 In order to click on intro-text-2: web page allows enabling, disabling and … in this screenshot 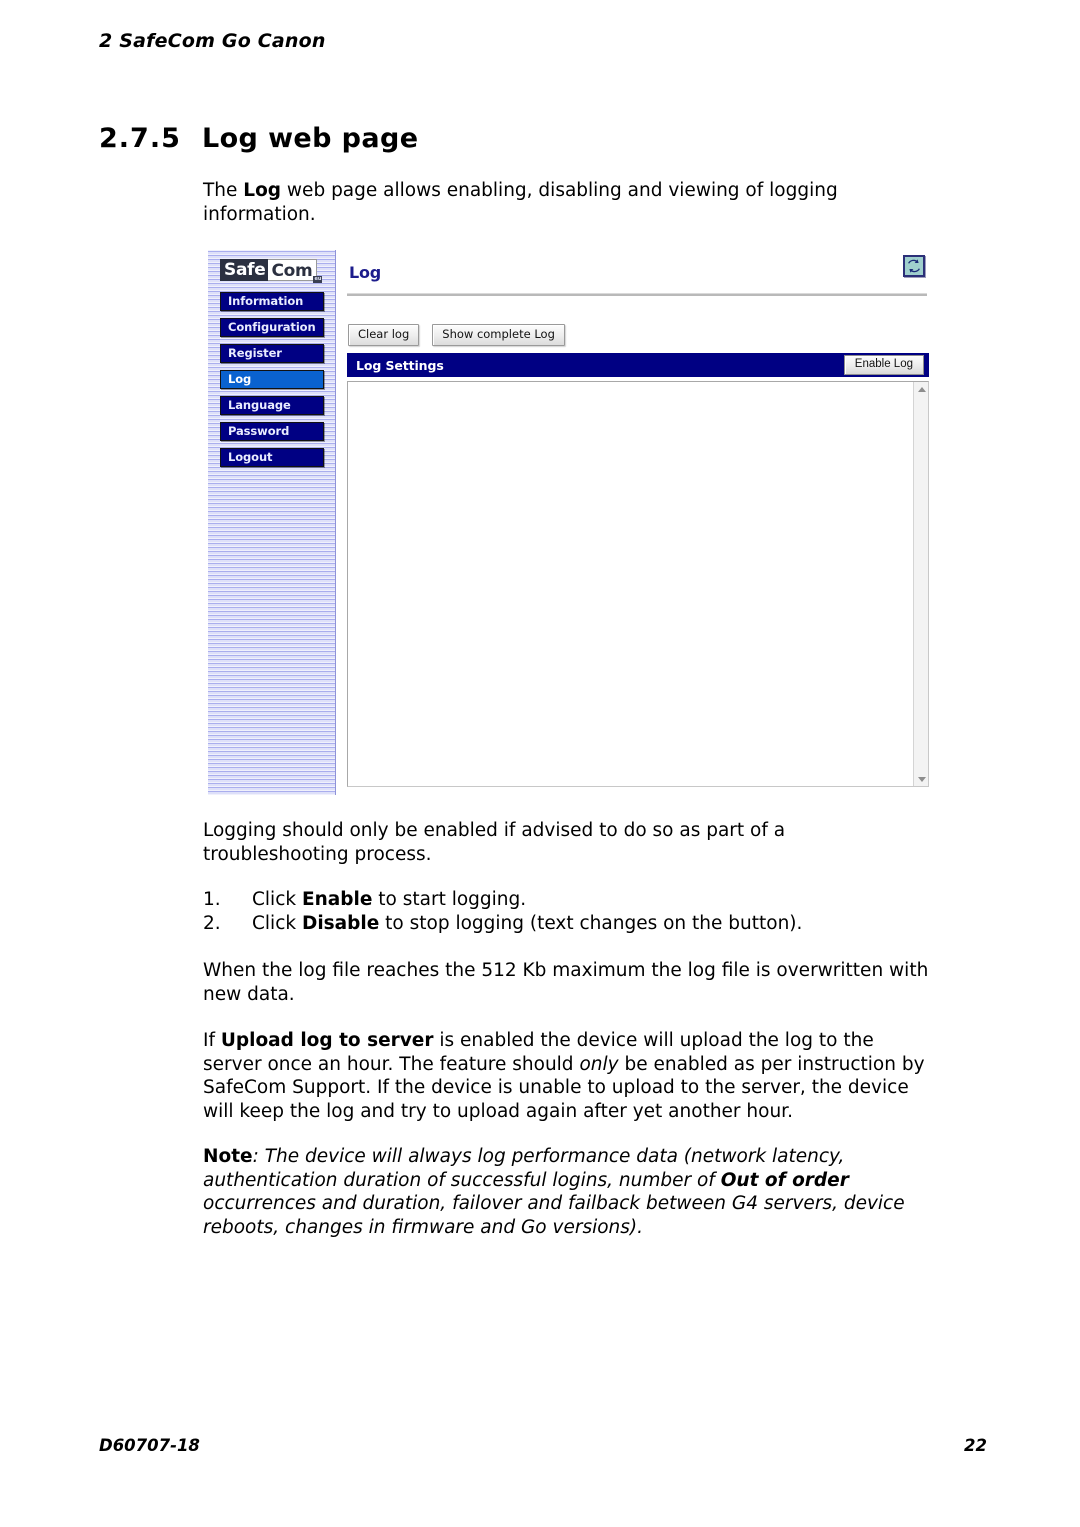, I will do `click(520, 202)`.